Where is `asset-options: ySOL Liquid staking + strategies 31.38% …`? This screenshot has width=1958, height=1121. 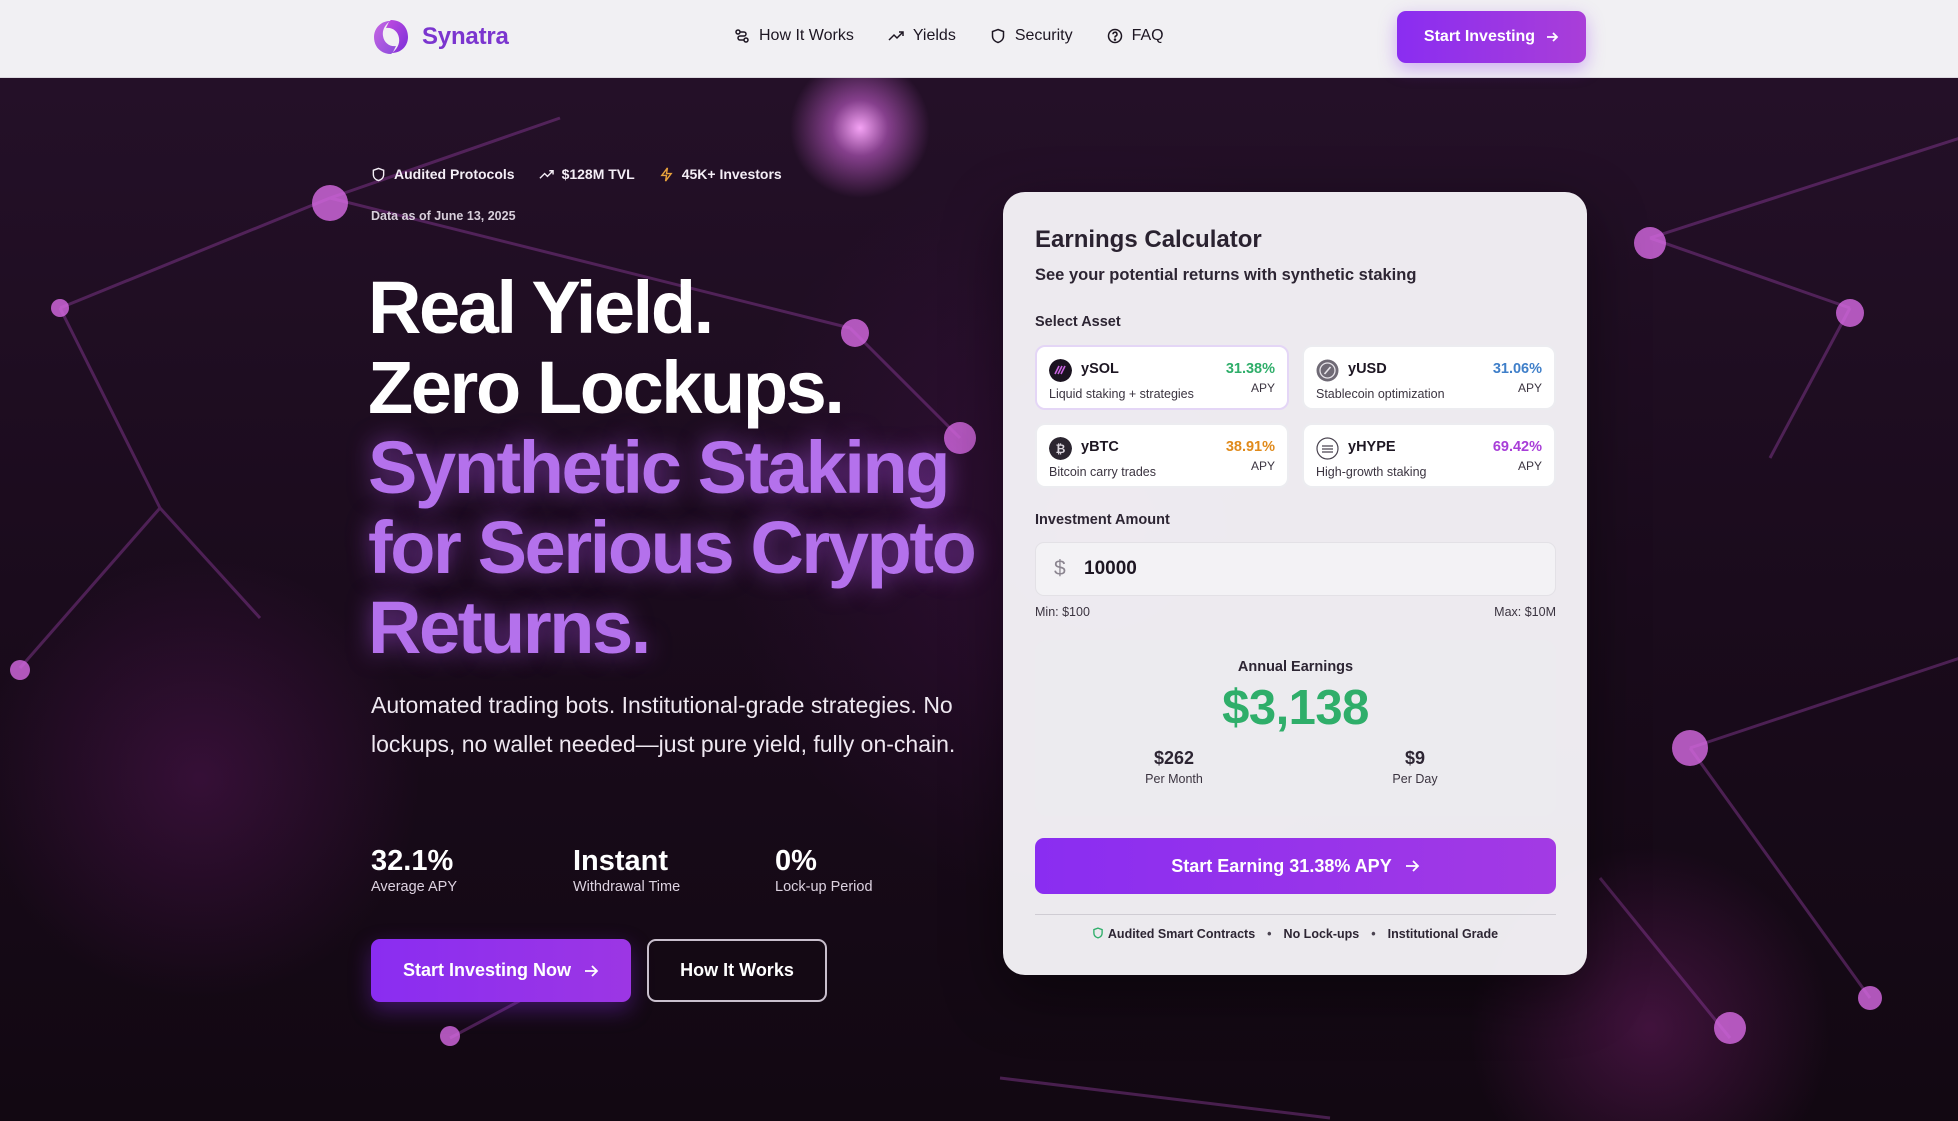 asset-options: ySOL Liquid staking + strategies 31.38% … is located at coordinates (1295, 416).